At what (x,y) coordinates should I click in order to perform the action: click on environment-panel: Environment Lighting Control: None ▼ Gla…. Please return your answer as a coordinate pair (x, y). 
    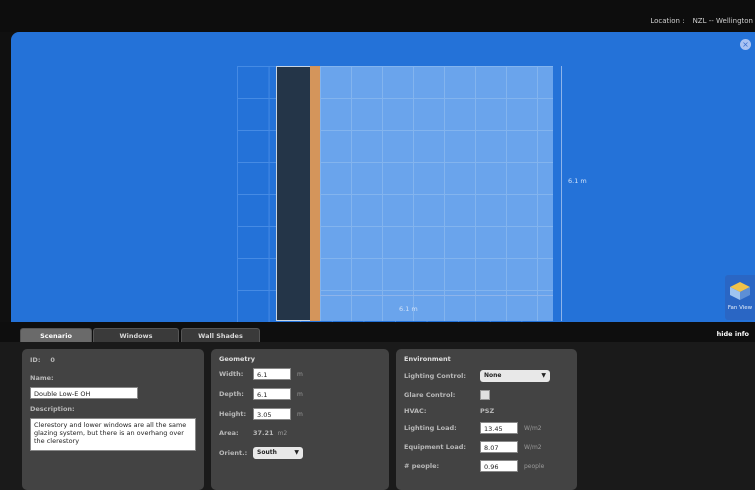
    Looking at the image, I should click on (486, 419).